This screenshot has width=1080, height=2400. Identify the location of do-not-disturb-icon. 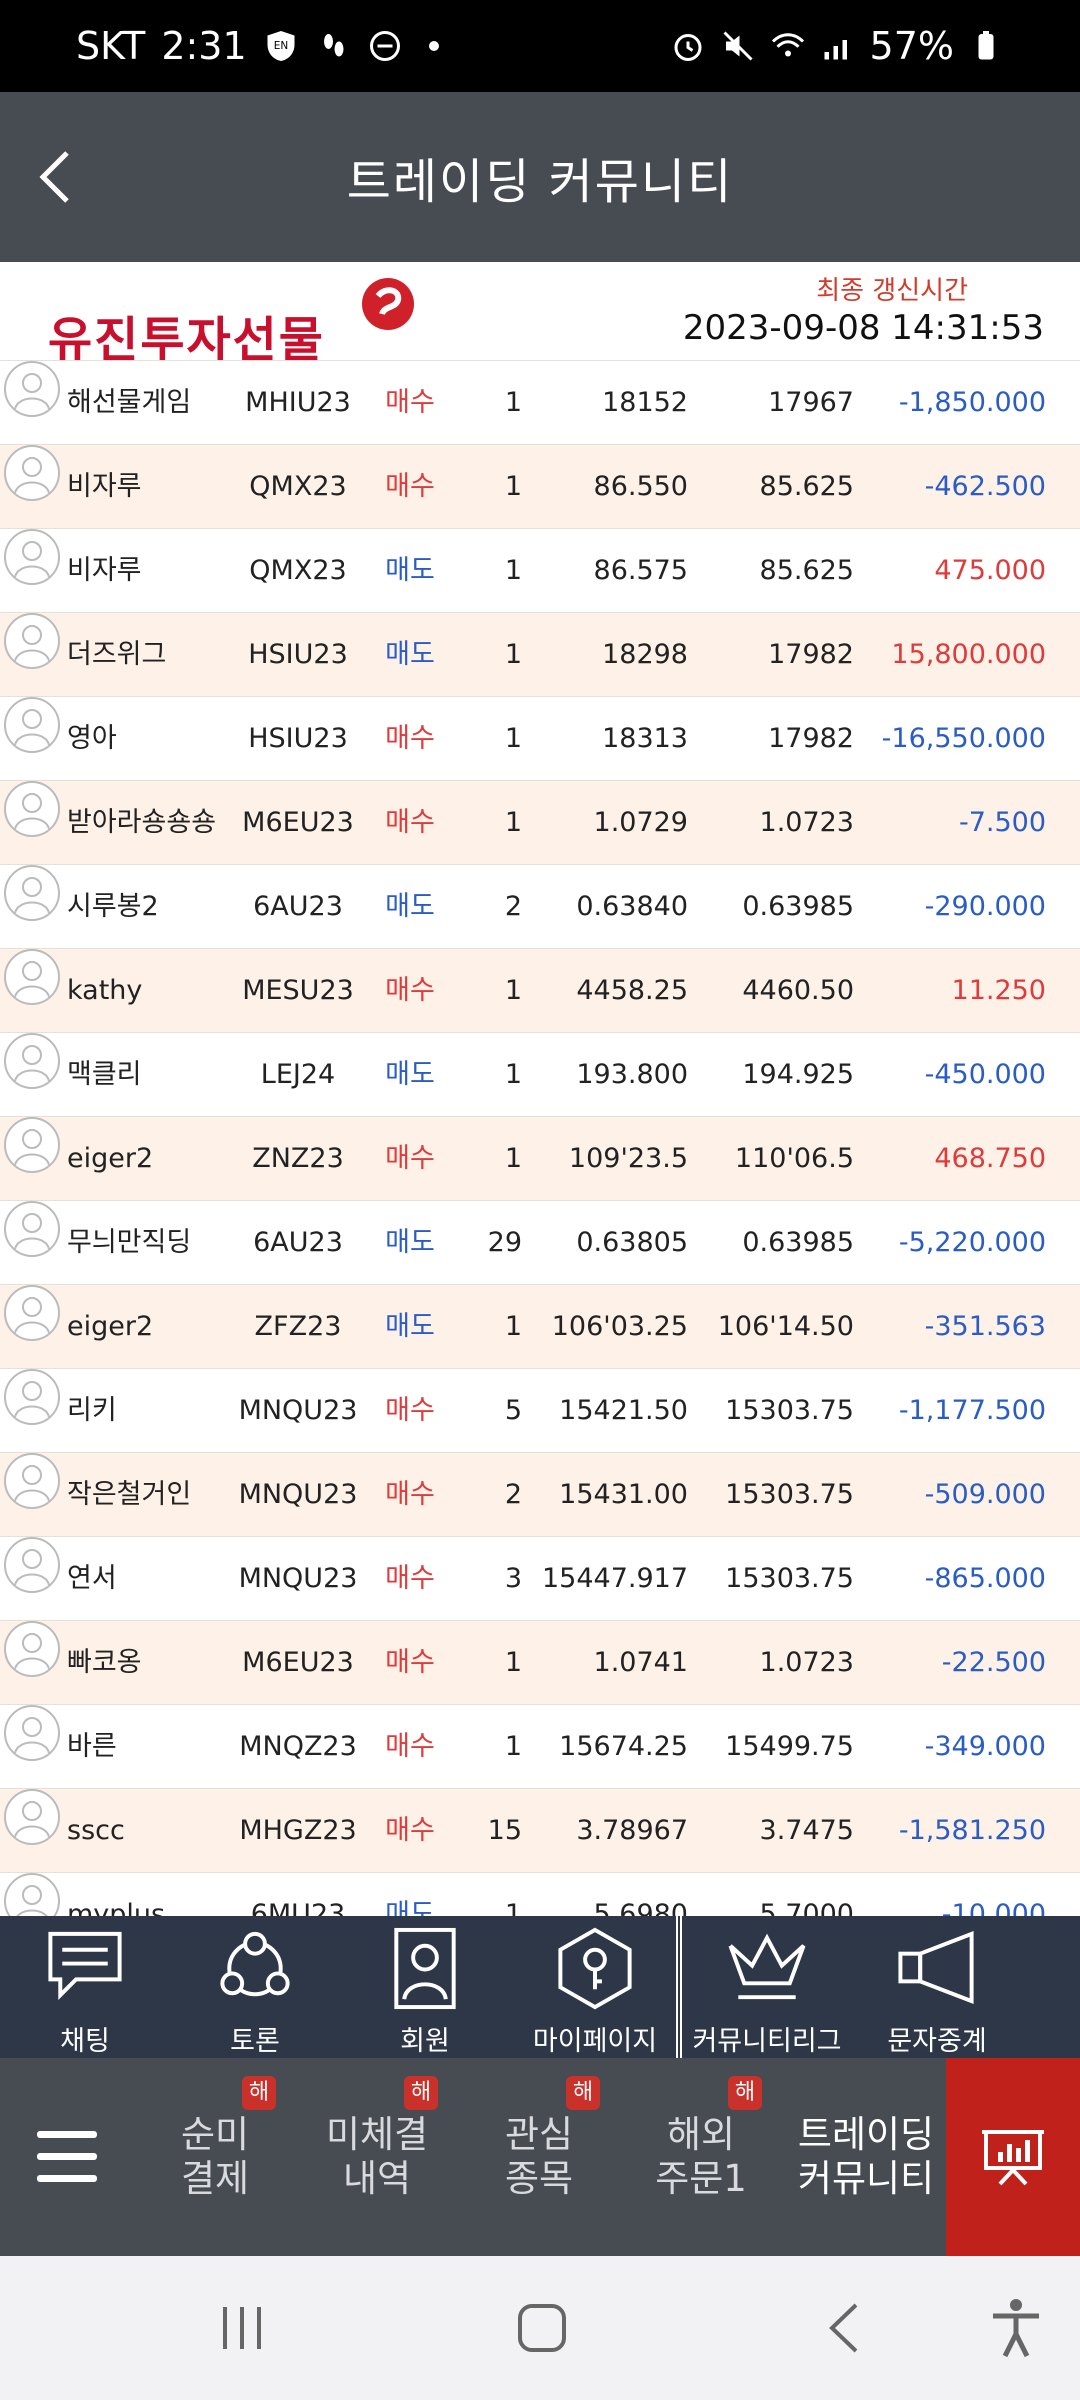
(384, 46).